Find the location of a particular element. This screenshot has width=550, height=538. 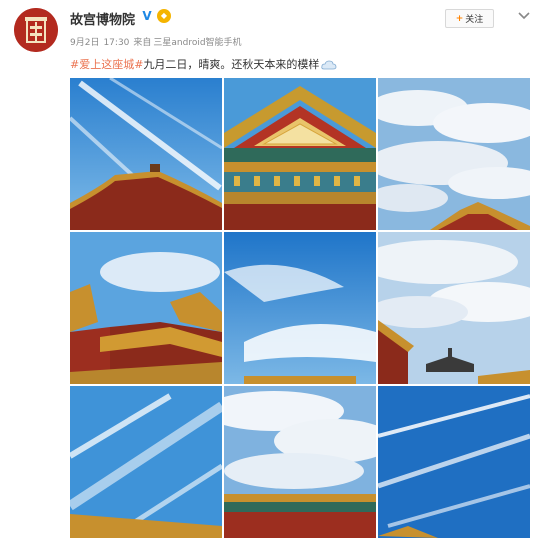

post-text: #爱上这座城#九月二日，晴爽。还秋天本来的模样 is located at coordinates (203, 64).